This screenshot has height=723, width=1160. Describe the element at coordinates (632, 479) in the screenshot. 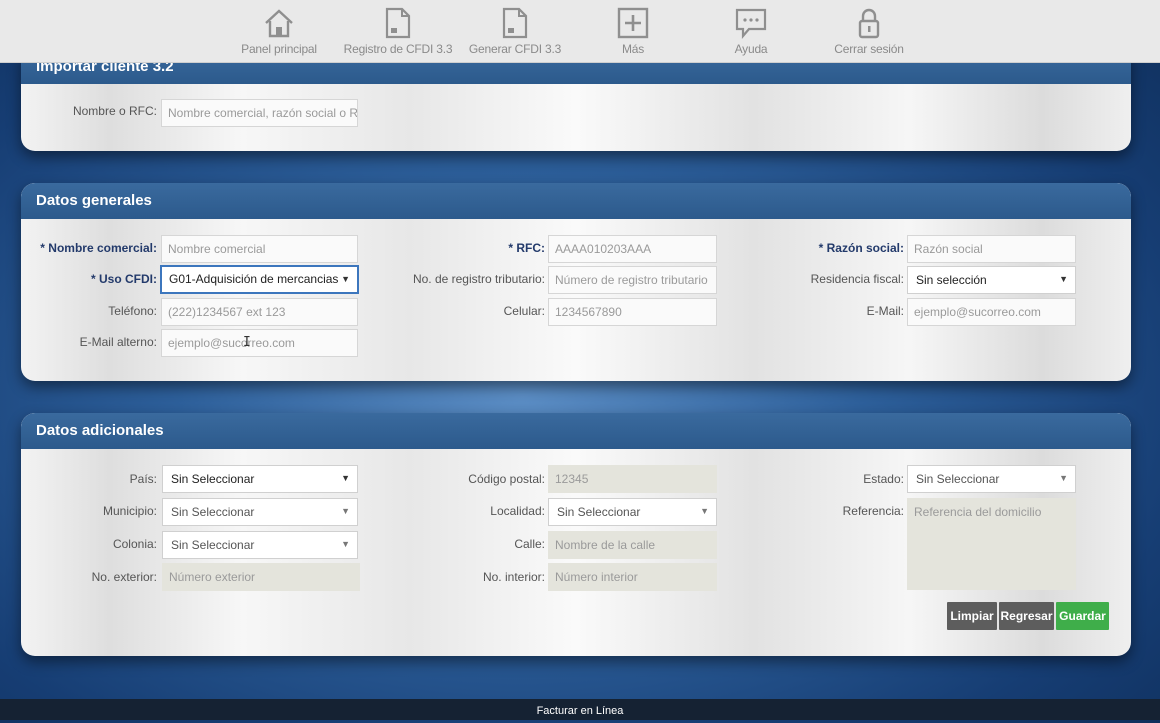

I see `codigo-postal-input: 12345` at that location.